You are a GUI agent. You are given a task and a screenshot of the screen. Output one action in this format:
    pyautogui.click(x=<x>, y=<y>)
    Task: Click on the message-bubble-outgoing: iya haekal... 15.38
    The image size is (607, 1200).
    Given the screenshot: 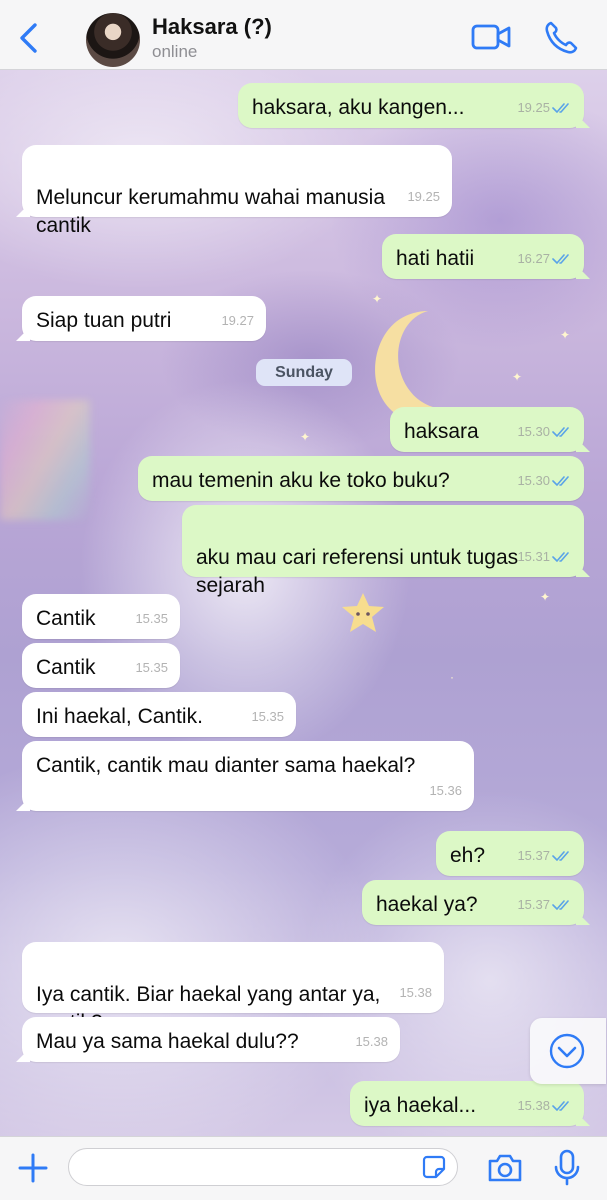 What is the action you would take?
    pyautogui.click(x=467, y=1103)
    